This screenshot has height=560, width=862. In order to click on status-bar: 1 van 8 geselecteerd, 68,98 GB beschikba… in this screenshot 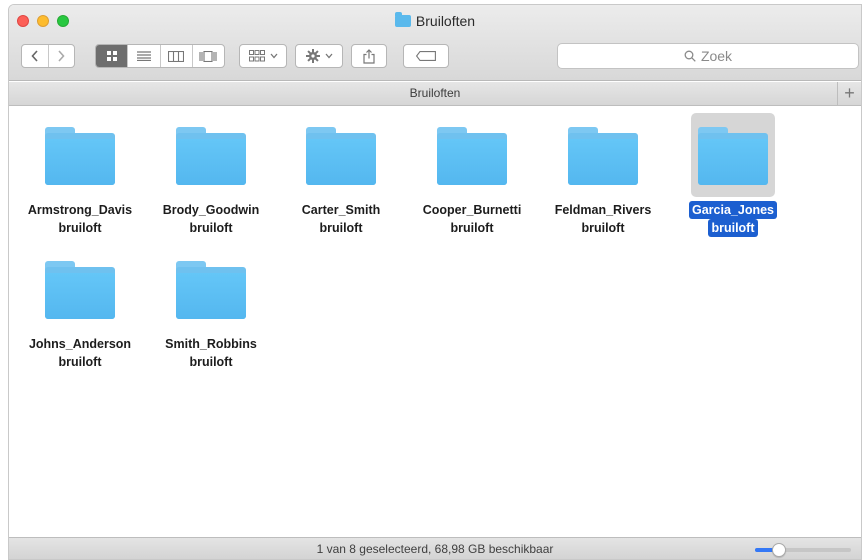, I will do `click(435, 548)`.